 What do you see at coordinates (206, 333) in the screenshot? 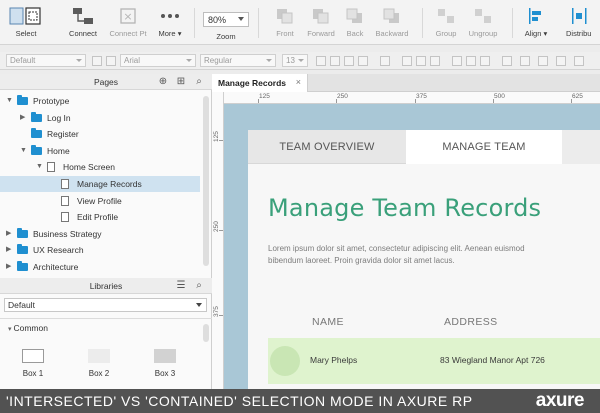
I see `libraries-scrollbar` at bounding box center [206, 333].